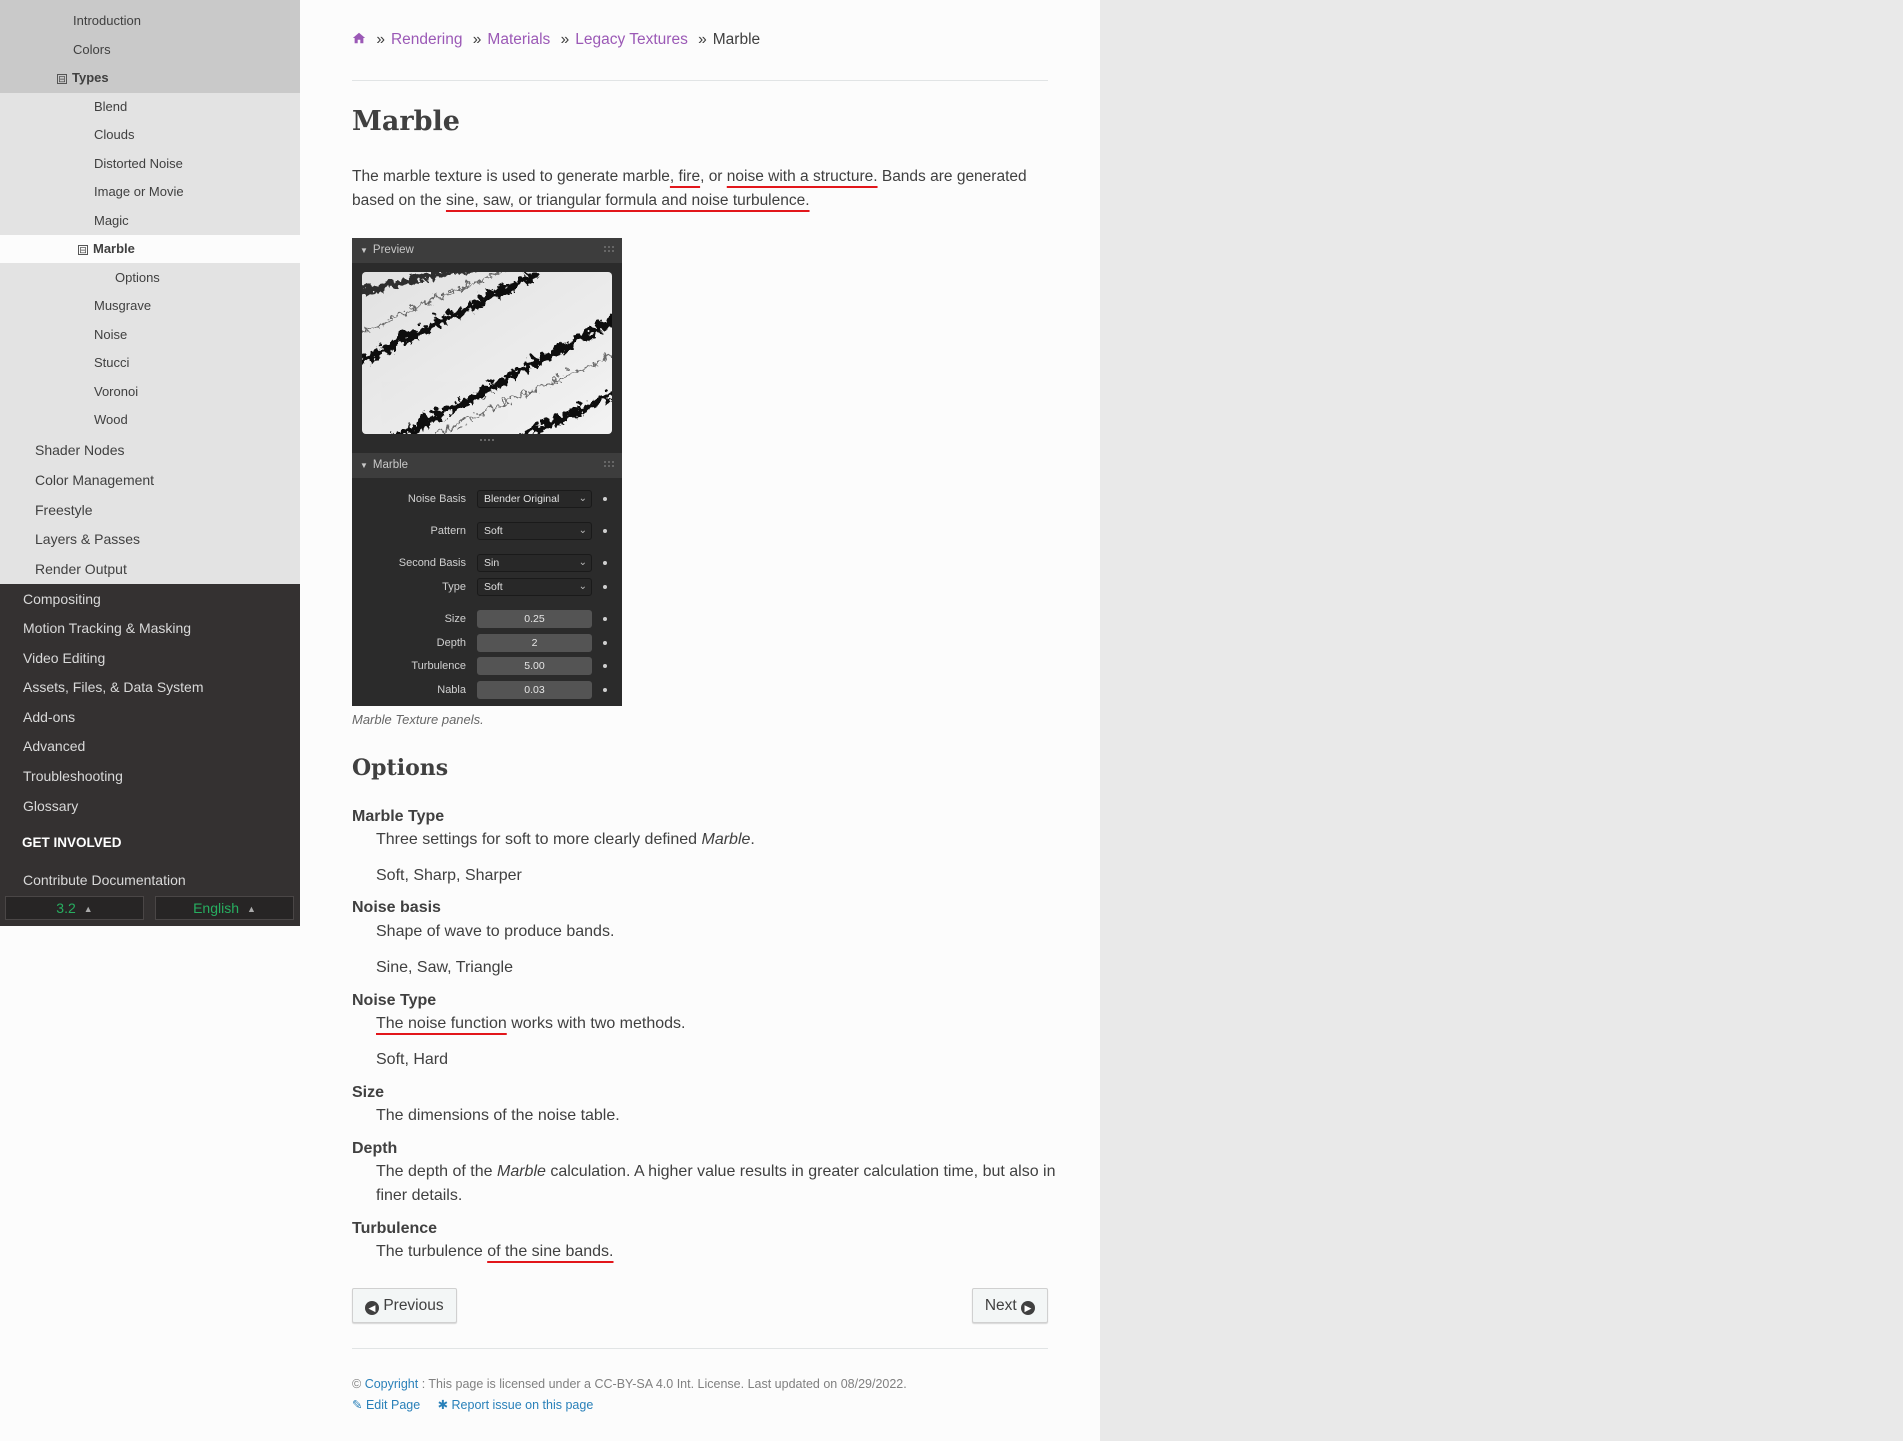  What do you see at coordinates (150, 50) in the screenshot?
I see `sidebar-item-colors: Colors` at bounding box center [150, 50].